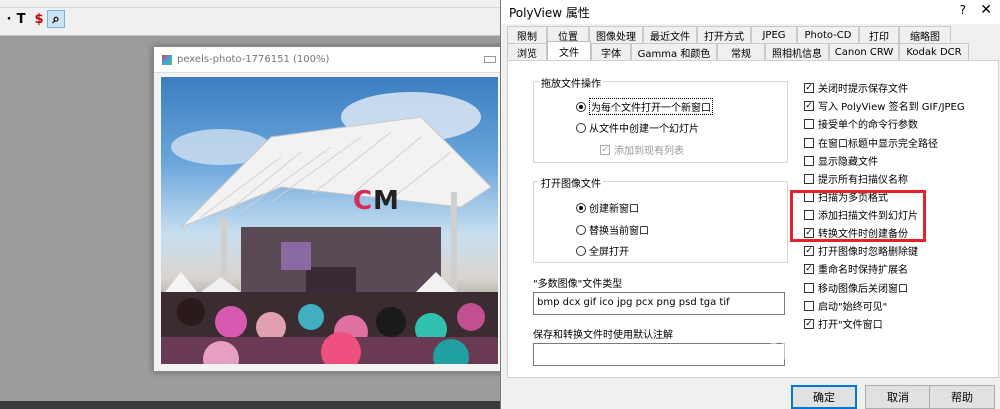  I want to click on check-add-scan-to-slideshow: 添加扫描文件到幻灯片, so click(861, 214).